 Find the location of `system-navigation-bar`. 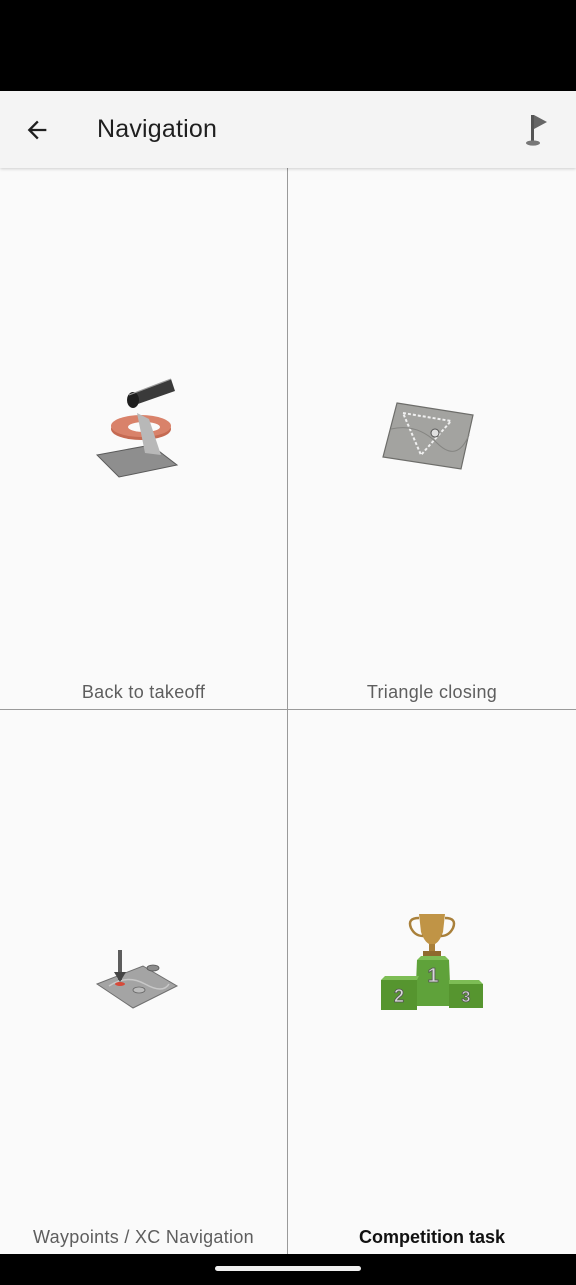

system-navigation-bar is located at coordinates (288, 1269).